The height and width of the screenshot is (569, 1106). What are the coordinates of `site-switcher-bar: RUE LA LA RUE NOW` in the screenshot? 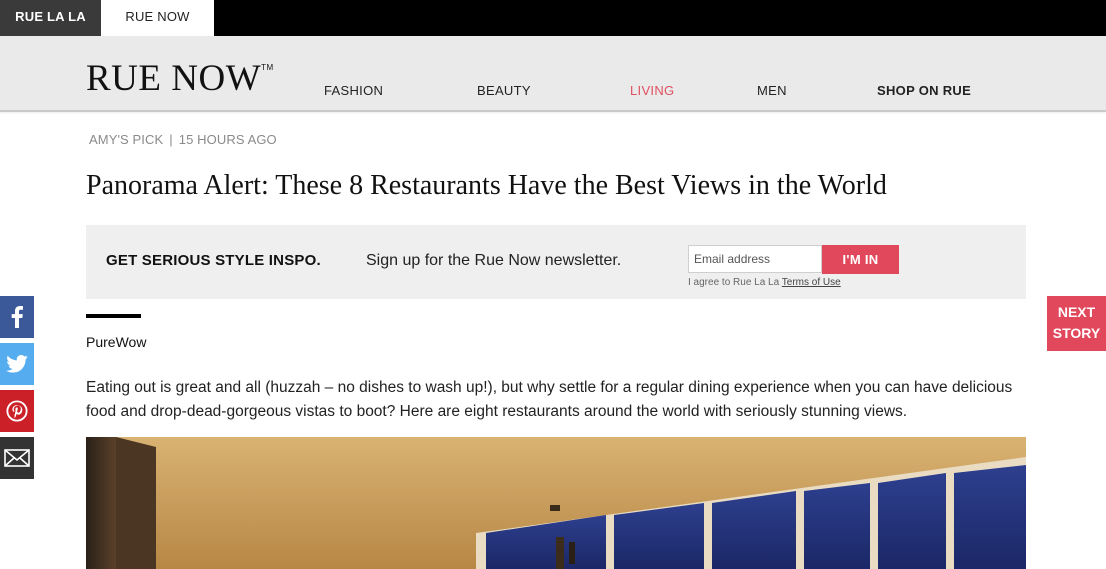 It's located at (553, 18).